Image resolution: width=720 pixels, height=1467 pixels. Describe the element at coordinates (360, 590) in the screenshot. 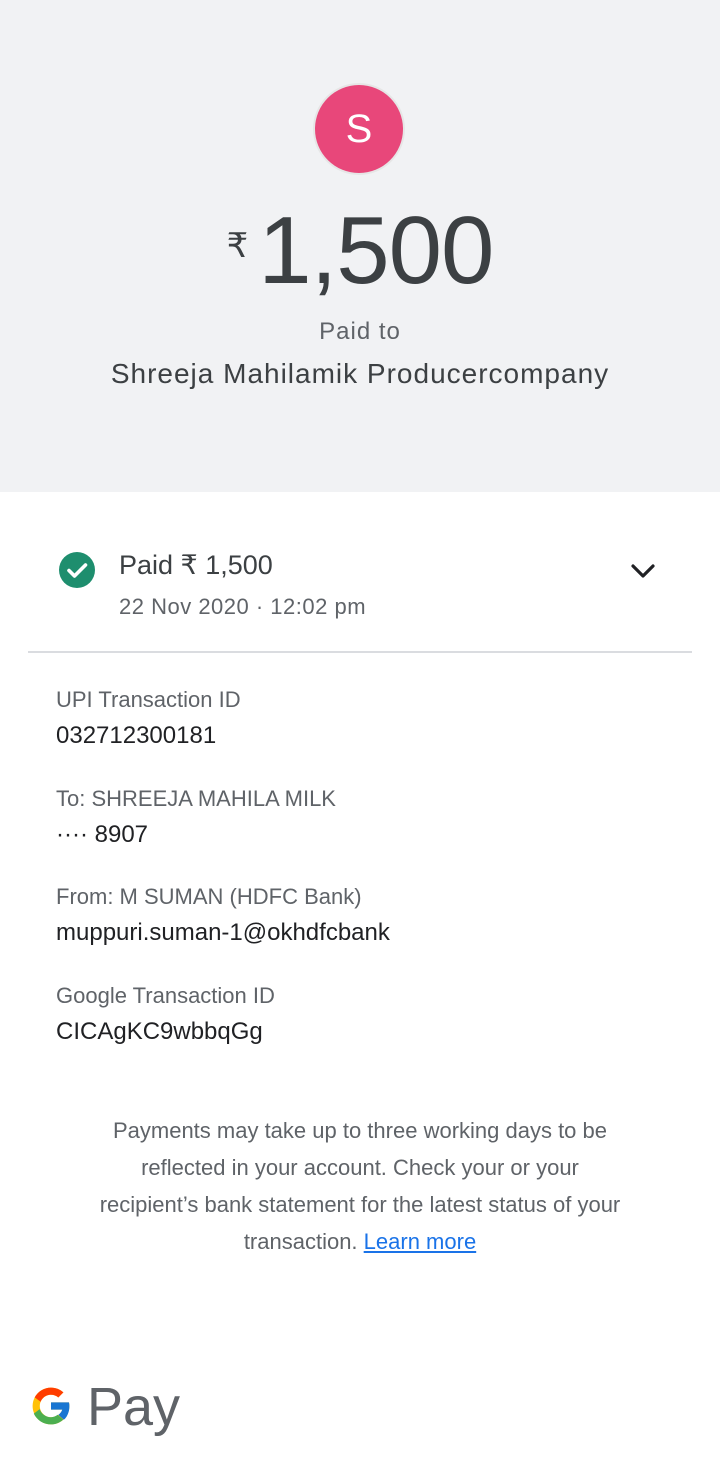

I see `payment-status-row: Paid ₹ 1,500 22 Nov 2020 · 12:02 pm` at that location.